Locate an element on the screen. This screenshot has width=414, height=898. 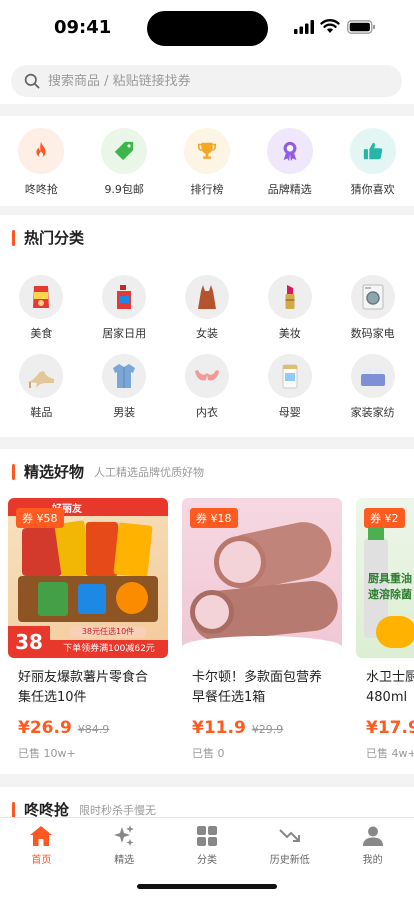
category-label: 男装 is located at coordinates (124, 412).